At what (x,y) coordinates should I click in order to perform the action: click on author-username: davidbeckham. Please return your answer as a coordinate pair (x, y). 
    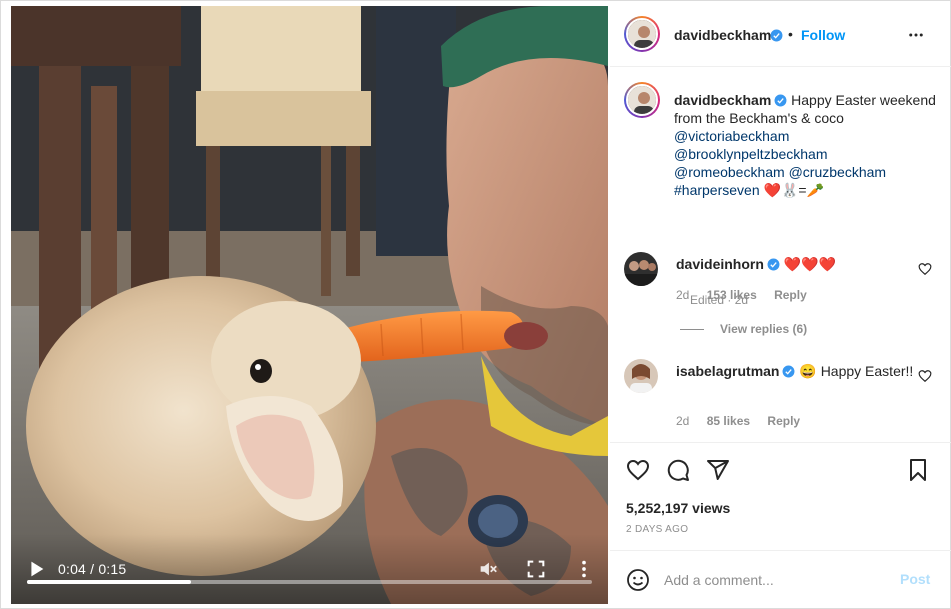
    Looking at the image, I should click on (722, 35).